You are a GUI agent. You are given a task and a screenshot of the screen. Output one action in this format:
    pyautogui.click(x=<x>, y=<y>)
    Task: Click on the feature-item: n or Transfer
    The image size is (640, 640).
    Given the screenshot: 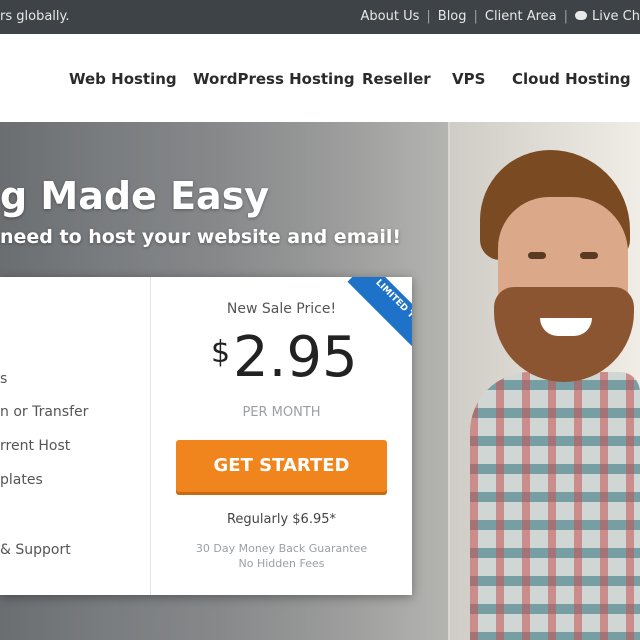 What is the action you would take?
    pyautogui.click(x=44, y=412)
    